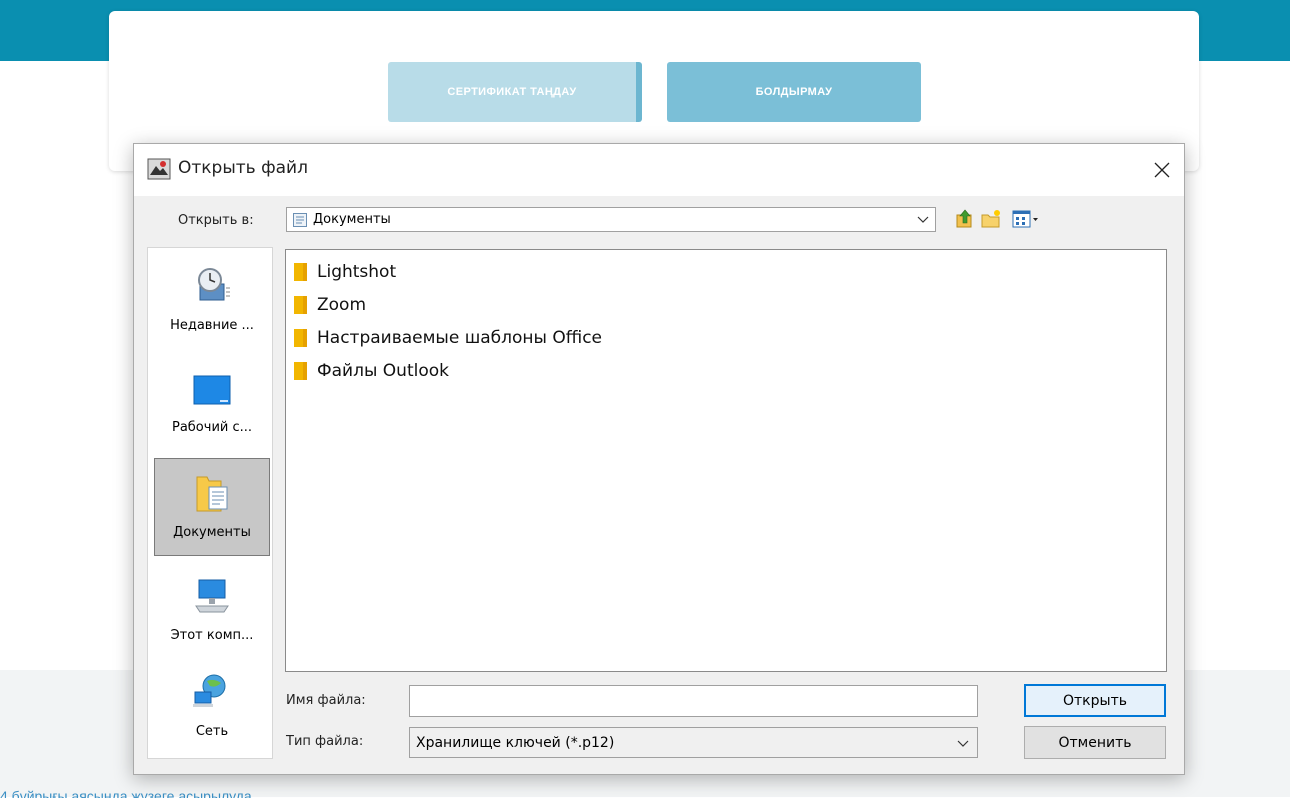 Image resolution: width=1290 pixels, height=798 pixels. I want to click on file-type-label: Тип файла:, so click(325, 741).